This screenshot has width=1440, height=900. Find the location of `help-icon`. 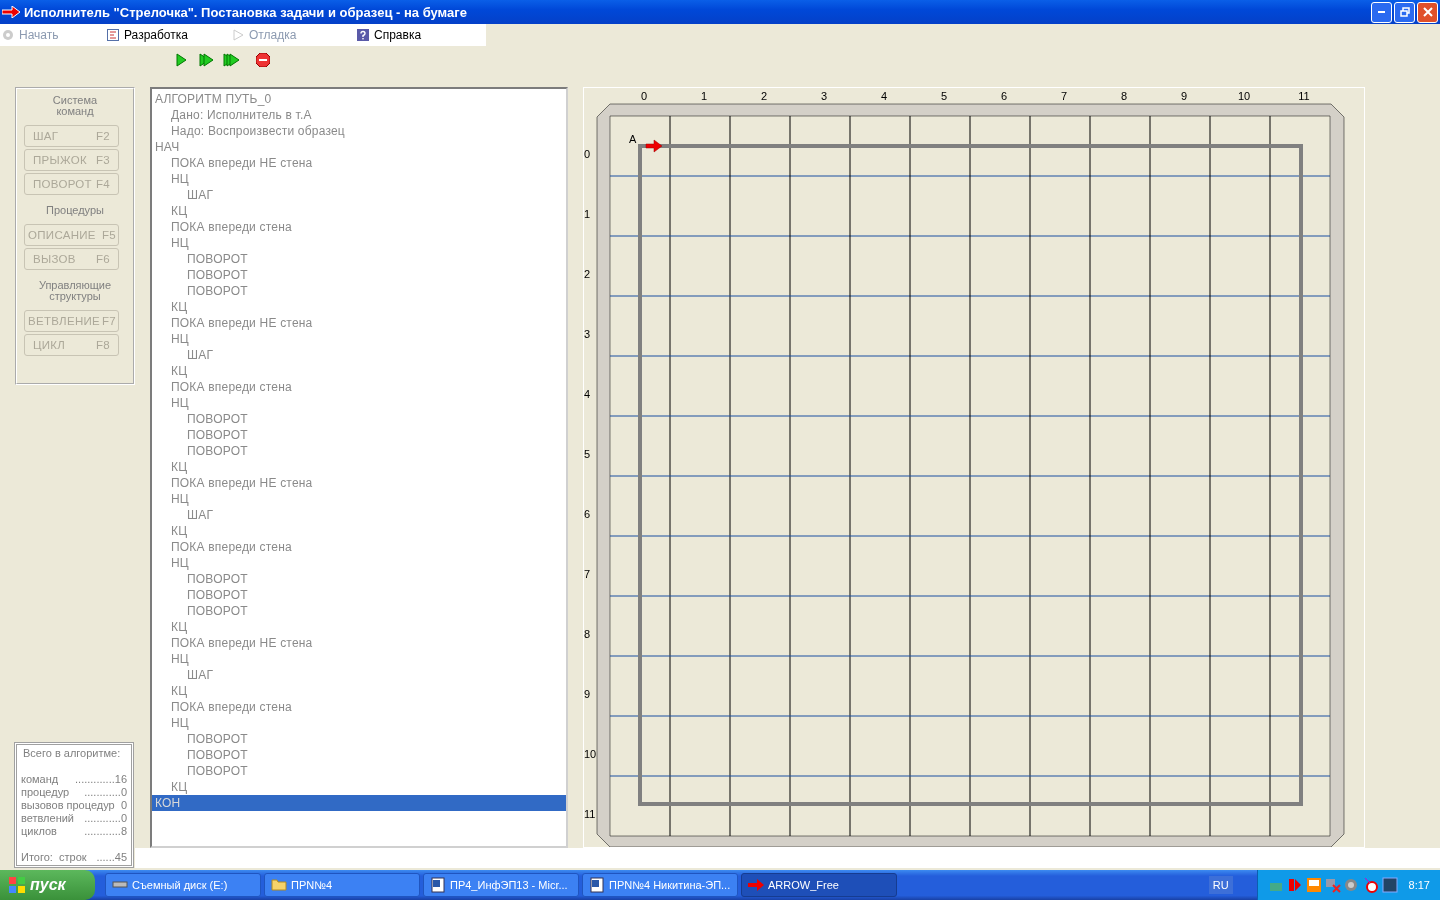

help-icon is located at coordinates (363, 35).